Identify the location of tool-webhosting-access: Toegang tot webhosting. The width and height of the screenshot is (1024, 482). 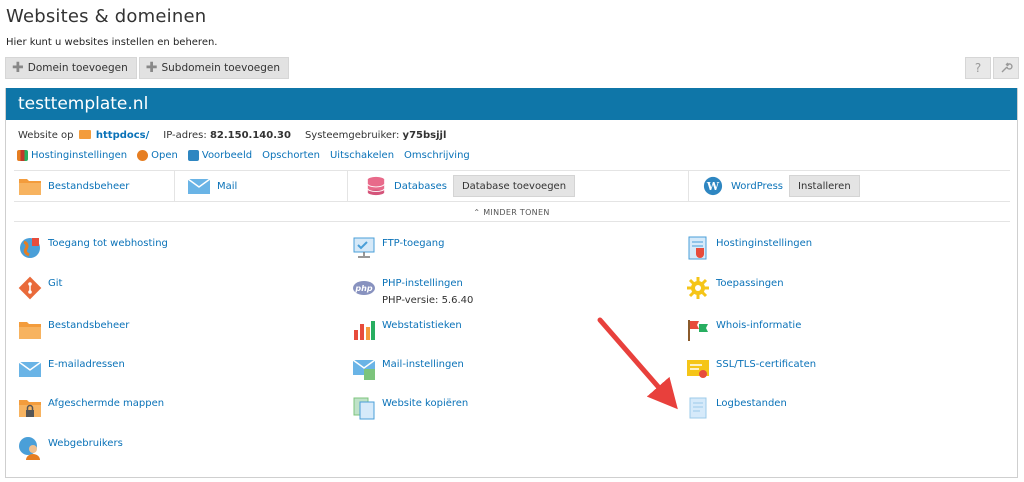
(93, 248).